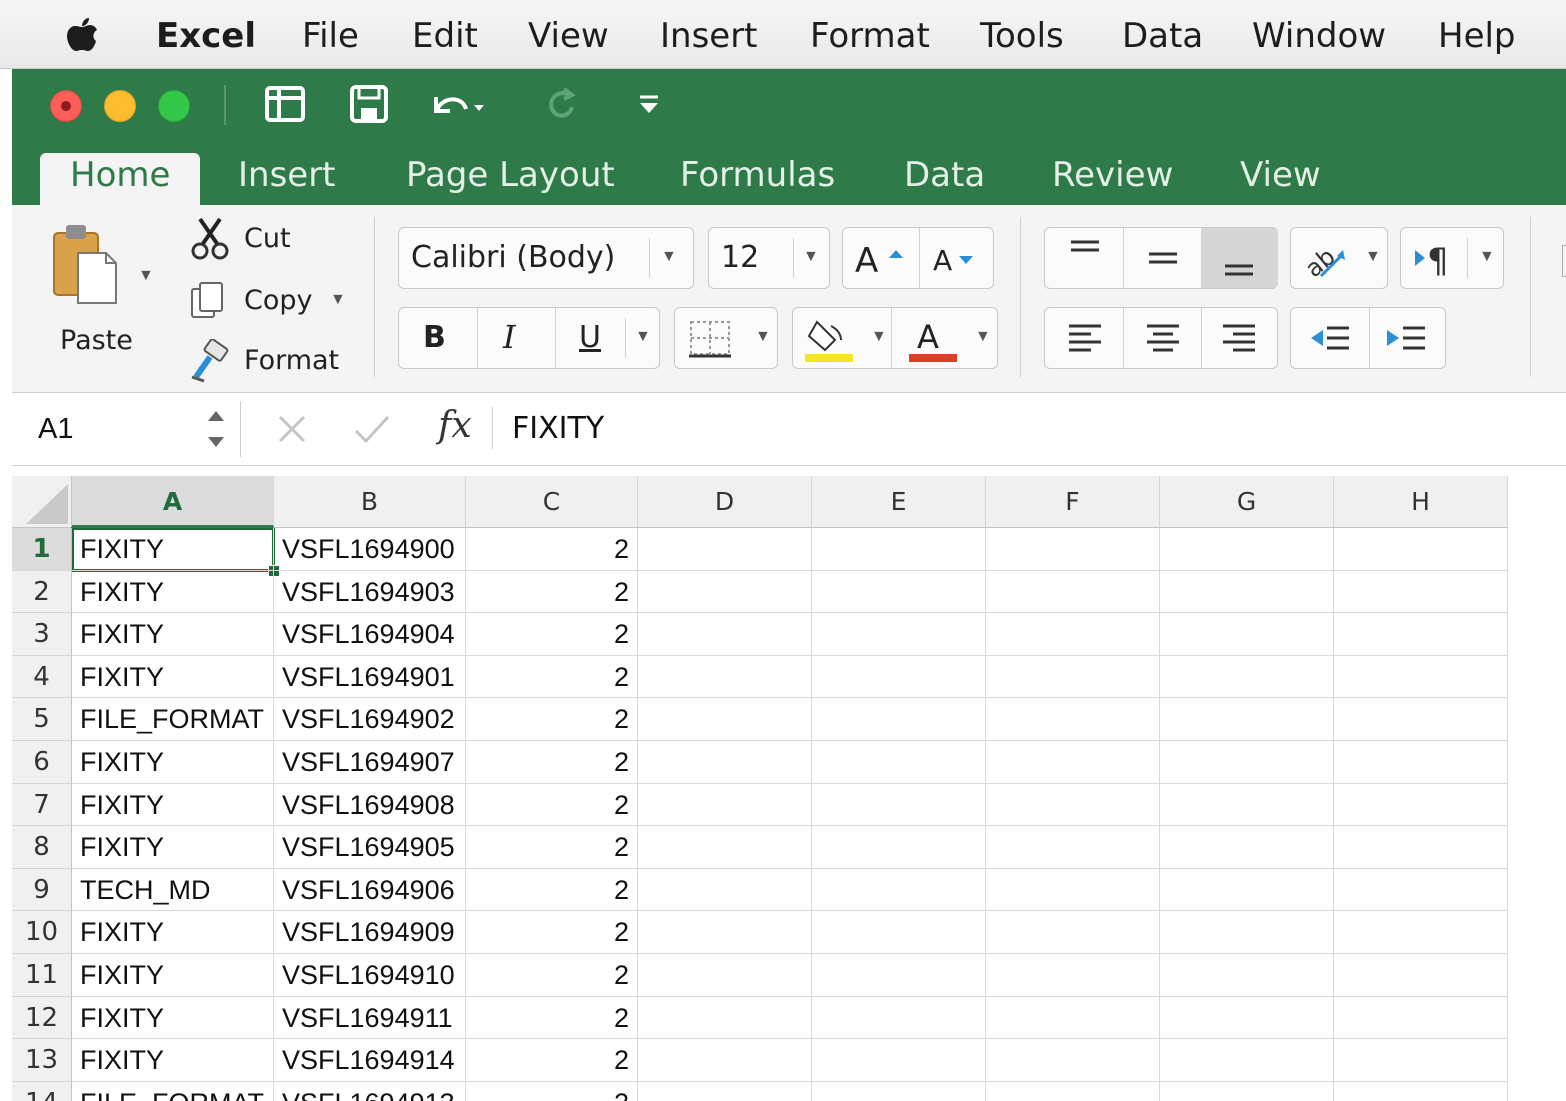 Image resolution: width=1566 pixels, height=1101 pixels. Describe the element at coordinates (1421, 847) in the screenshot. I see `cell-h8` at that location.